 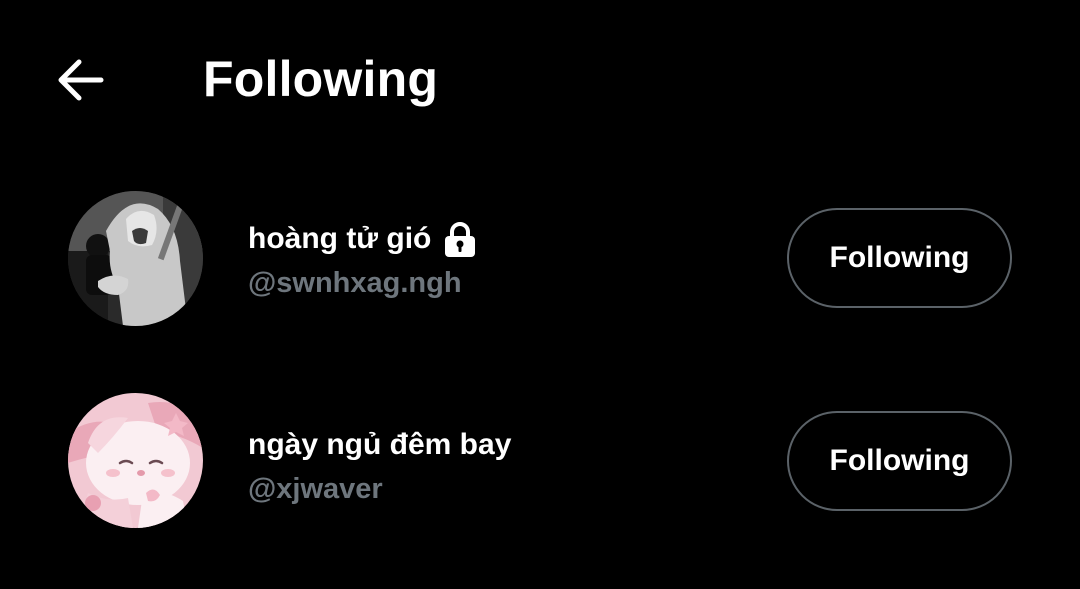 What do you see at coordinates (363, 261) in the screenshot?
I see `user-info: hoàng tử gió @swnhxag.ngh` at bounding box center [363, 261].